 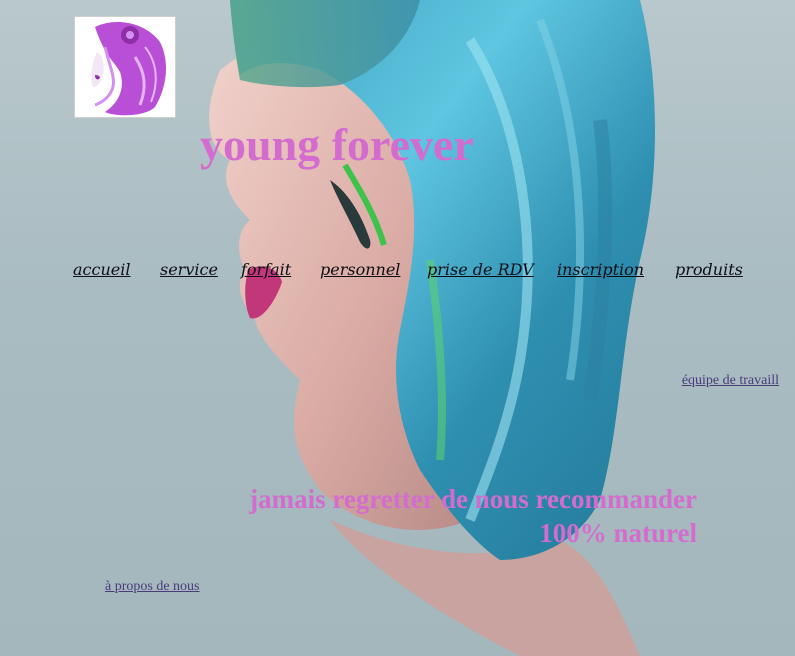 I want to click on site-logo, so click(x=125, y=67).